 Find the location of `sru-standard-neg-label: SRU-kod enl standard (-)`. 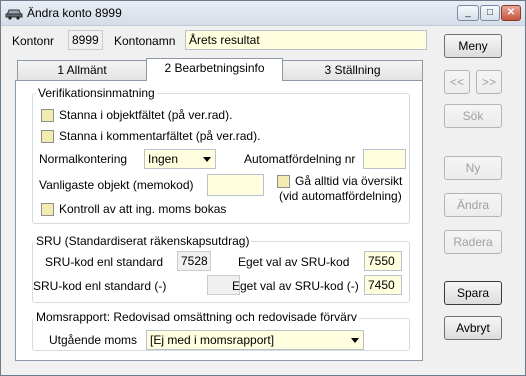

sru-standard-neg-label: SRU-kod enl standard (-) is located at coordinates (100, 286).